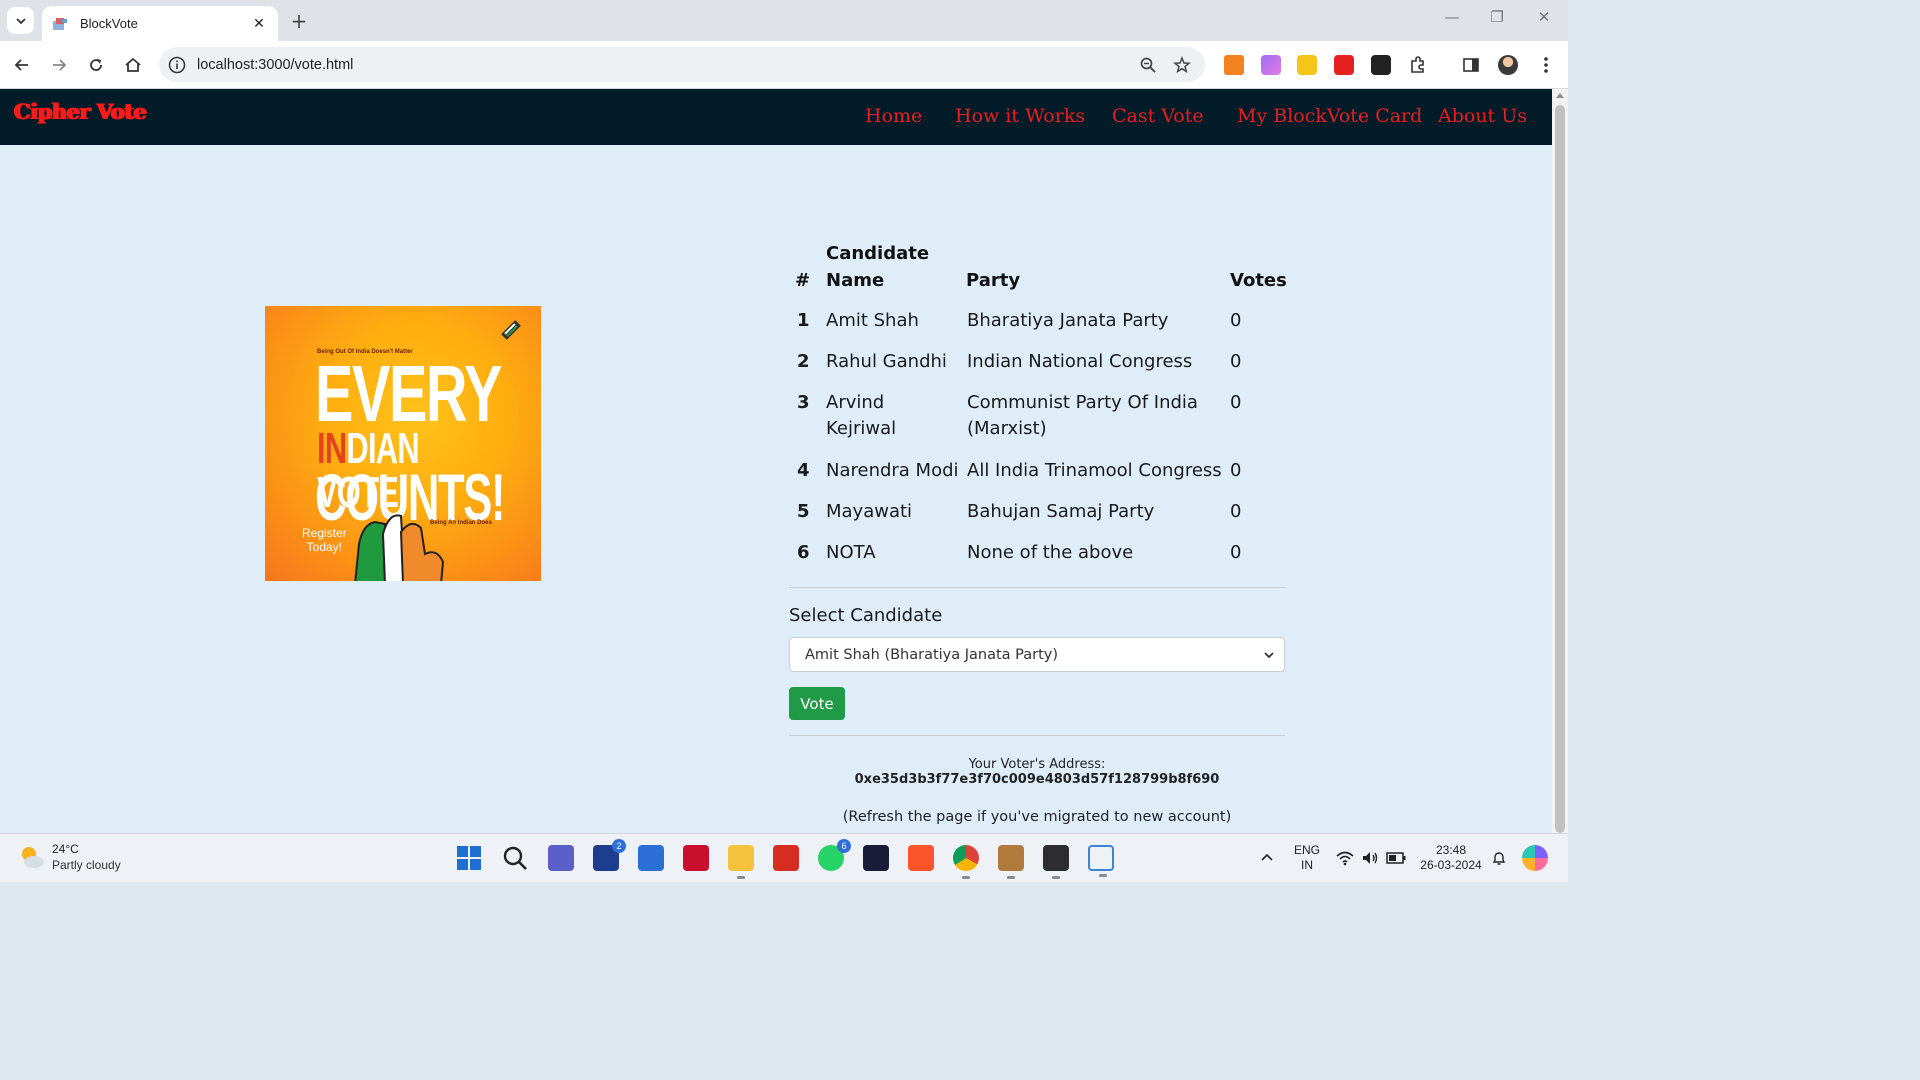 Image resolution: width=1920 pixels, height=1080 pixels. I want to click on clock-date: 26-03-2024, so click(1451, 865).